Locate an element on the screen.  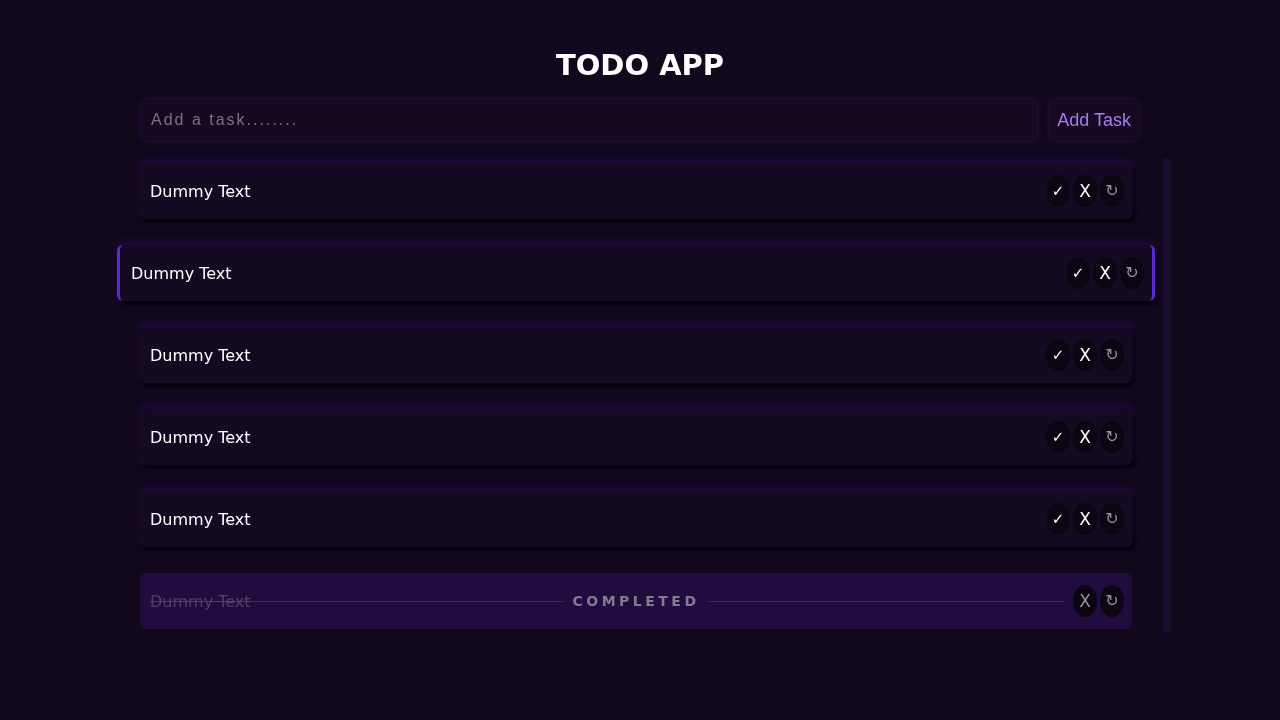
completed-label: COMPLETED is located at coordinates (636, 601).